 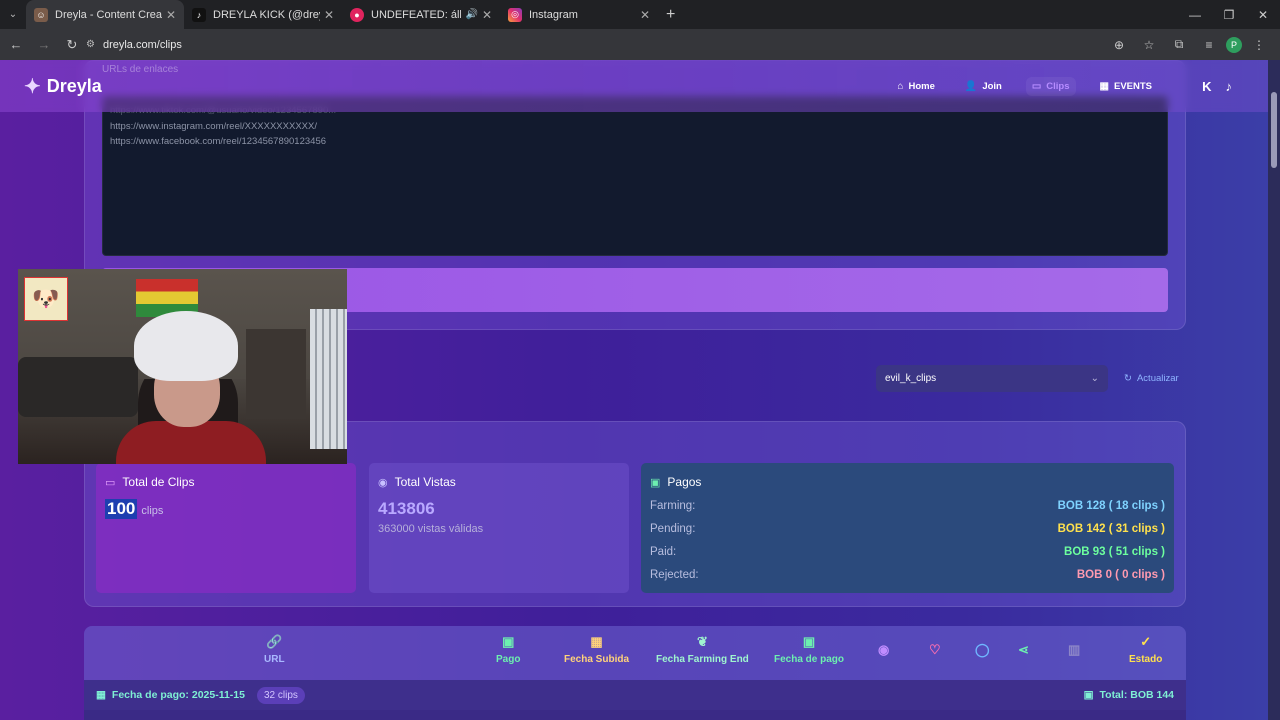 What do you see at coordinates (263, 14) in the screenshot?
I see `browser-tab-kick: ♪ DREYLA KICK (@dreyla.kick) | Ti ✕` at bounding box center [263, 14].